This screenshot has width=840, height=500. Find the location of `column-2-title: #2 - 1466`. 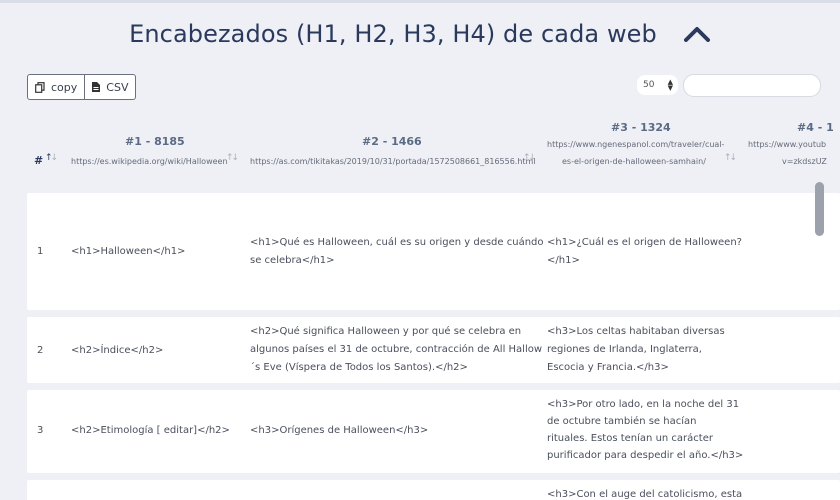

column-2-title: #2 - 1466 is located at coordinates (392, 141).